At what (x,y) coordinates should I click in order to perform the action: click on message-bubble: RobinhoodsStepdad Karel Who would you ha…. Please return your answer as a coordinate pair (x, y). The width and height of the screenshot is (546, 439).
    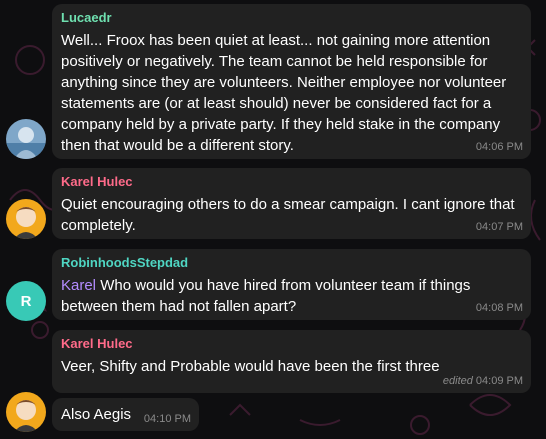
    Looking at the image, I should click on (291, 284).